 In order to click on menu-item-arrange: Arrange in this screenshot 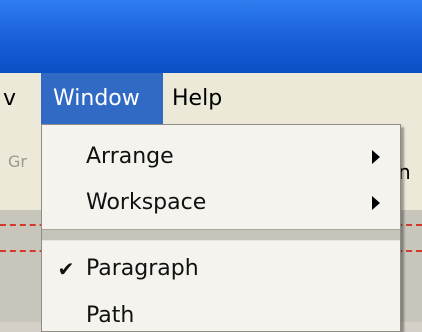, I will do `click(221, 157)`.